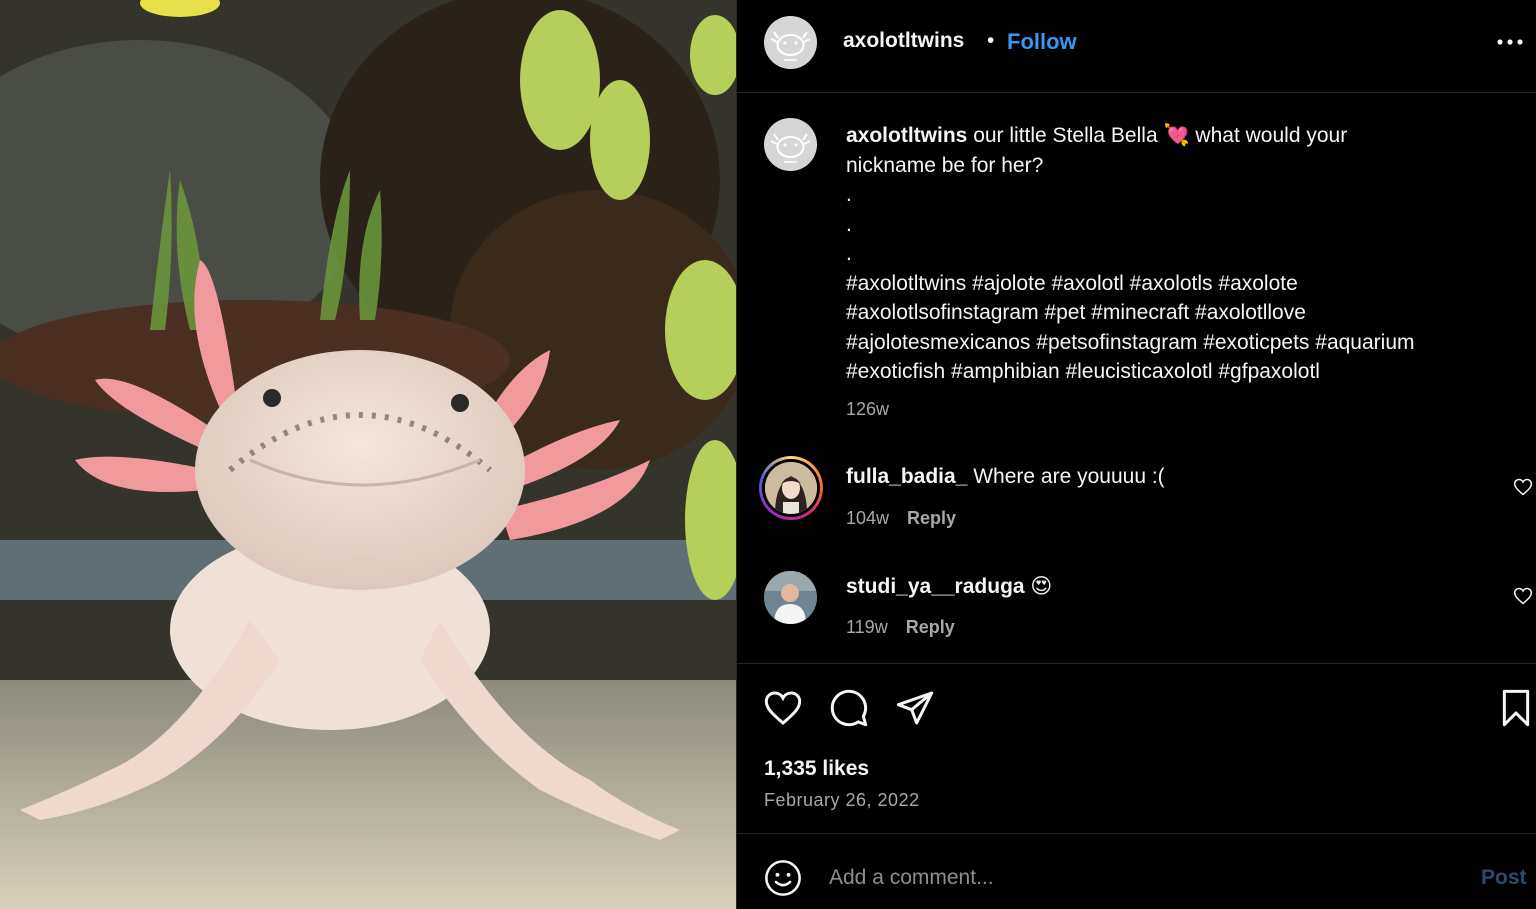 This screenshot has height=909, width=1536. I want to click on post-date: February 26, 2022, so click(842, 800).